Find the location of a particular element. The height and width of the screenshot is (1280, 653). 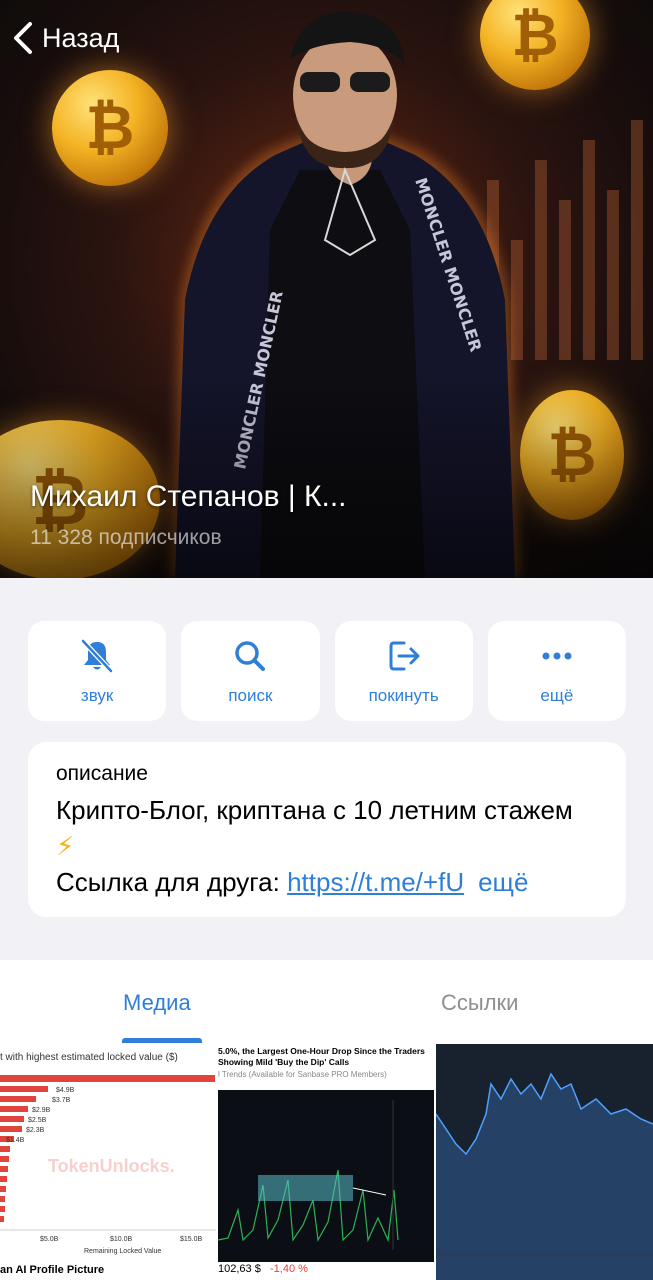

tab-media: Медиа is located at coordinates (157, 1003).